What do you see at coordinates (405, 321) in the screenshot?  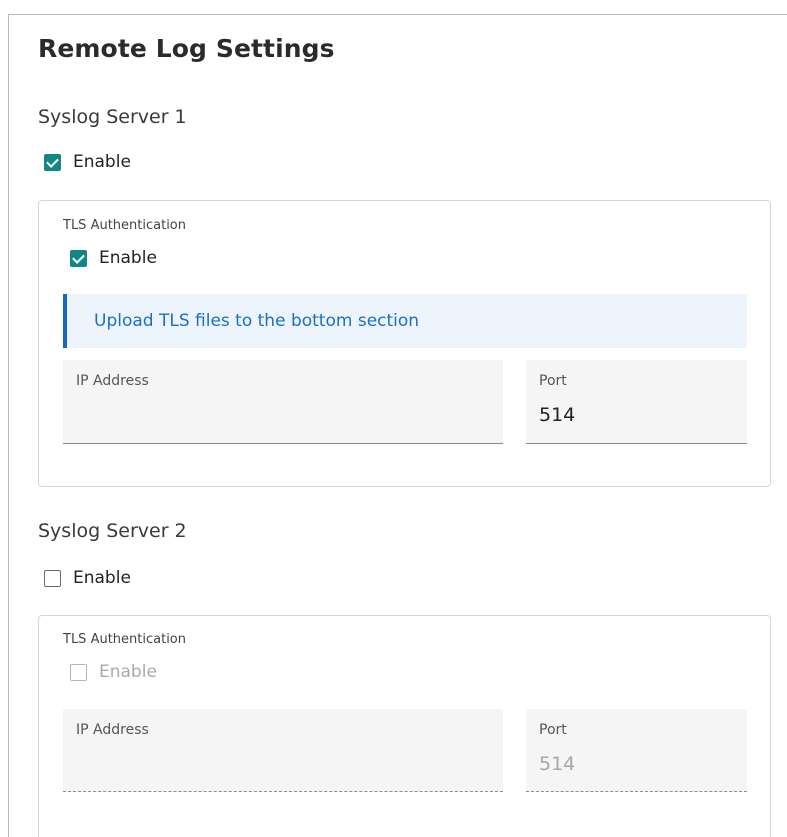 I see `tls-upload-notice: Upload TLS files to the bottom section` at bounding box center [405, 321].